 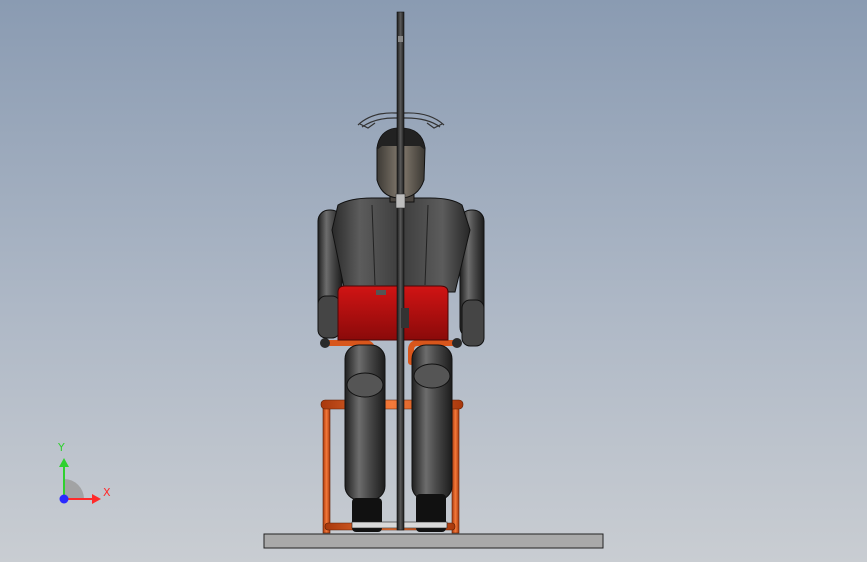 What do you see at coordinates (393, 313) in the screenshot?
I see `chair-seat` at bounding box center [393, 313].